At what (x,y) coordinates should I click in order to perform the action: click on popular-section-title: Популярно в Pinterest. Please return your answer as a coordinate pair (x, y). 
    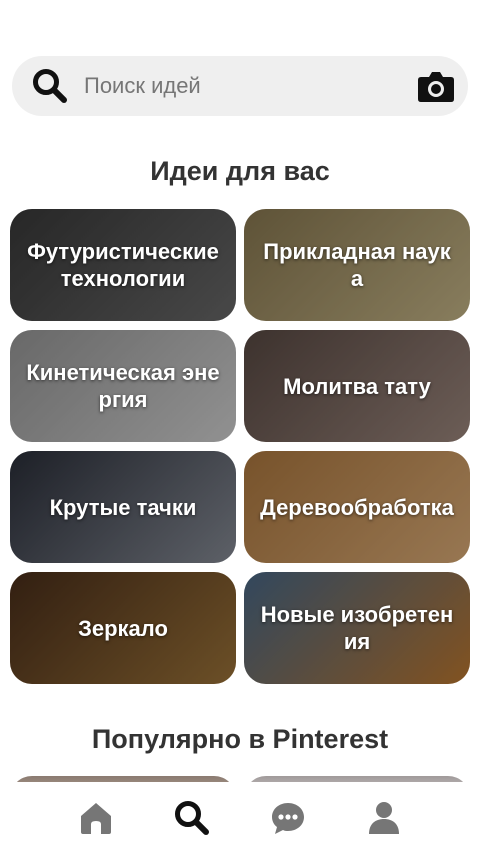
    Looking at the image, I should click on (240, 739).